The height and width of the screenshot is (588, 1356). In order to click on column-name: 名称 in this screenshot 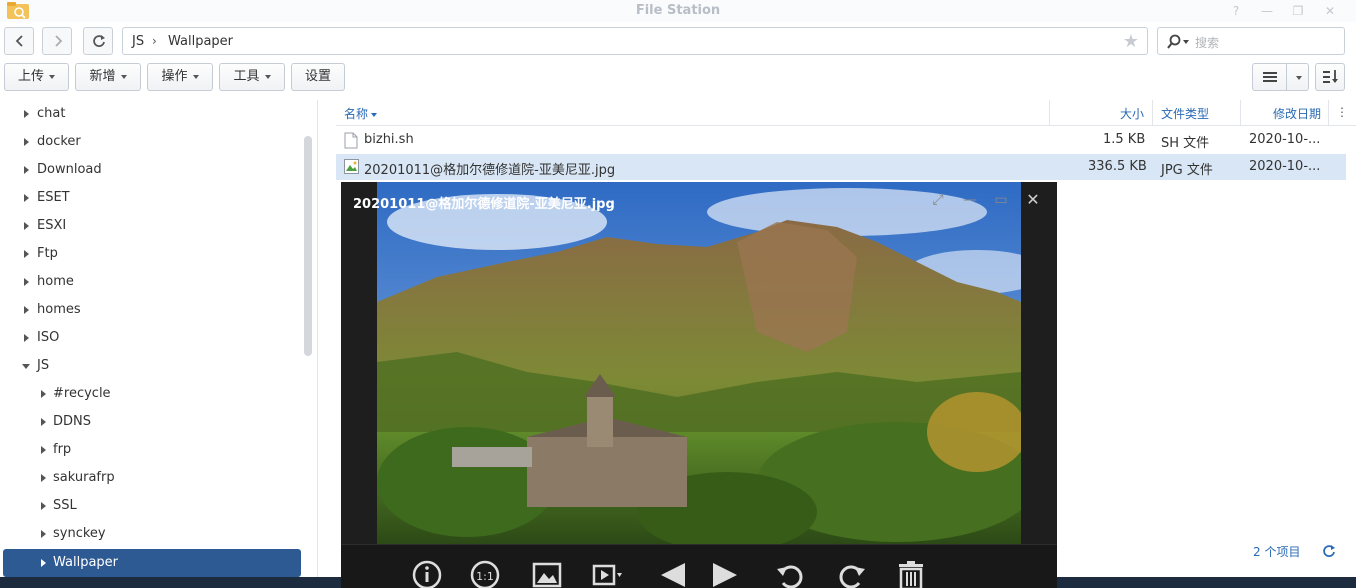, I will do `click(361, 113)`.